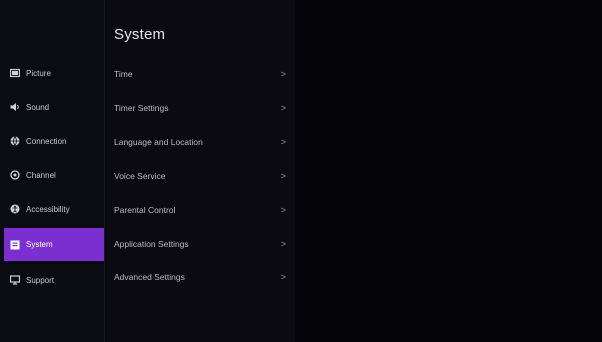 This screenshot has height=342, width=602. Describe the element at coordinates (41, 175) in the screenshot. I see `sidebar-item-label: Channel` at that location.